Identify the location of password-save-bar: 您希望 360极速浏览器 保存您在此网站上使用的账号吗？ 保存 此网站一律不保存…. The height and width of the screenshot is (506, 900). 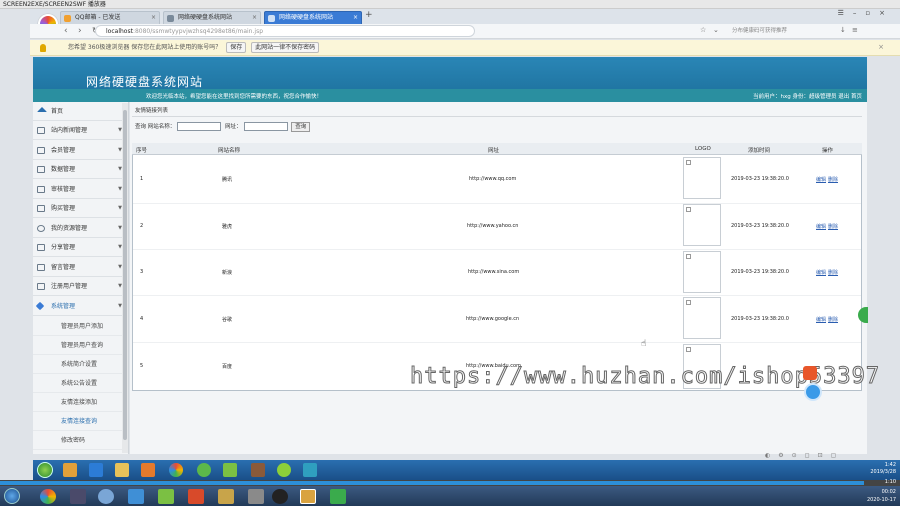
(465, 48).